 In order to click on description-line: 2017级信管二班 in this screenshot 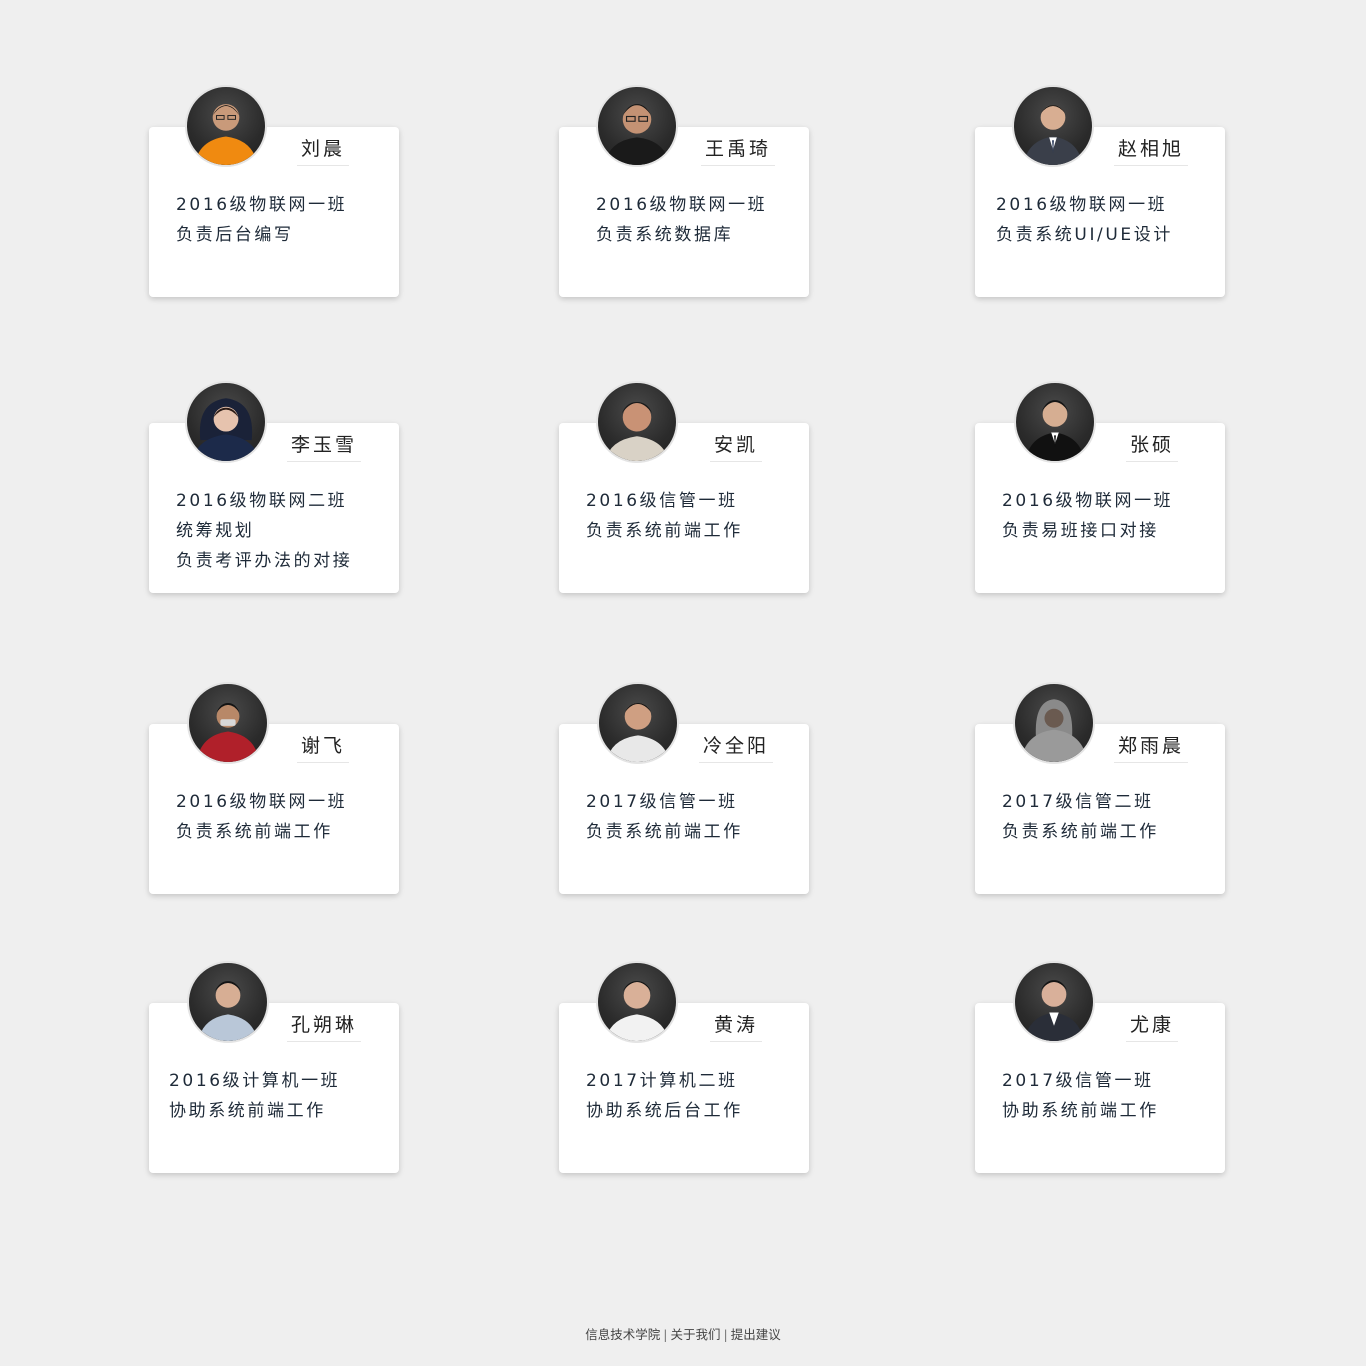, I will do `click(1078, 802)`.